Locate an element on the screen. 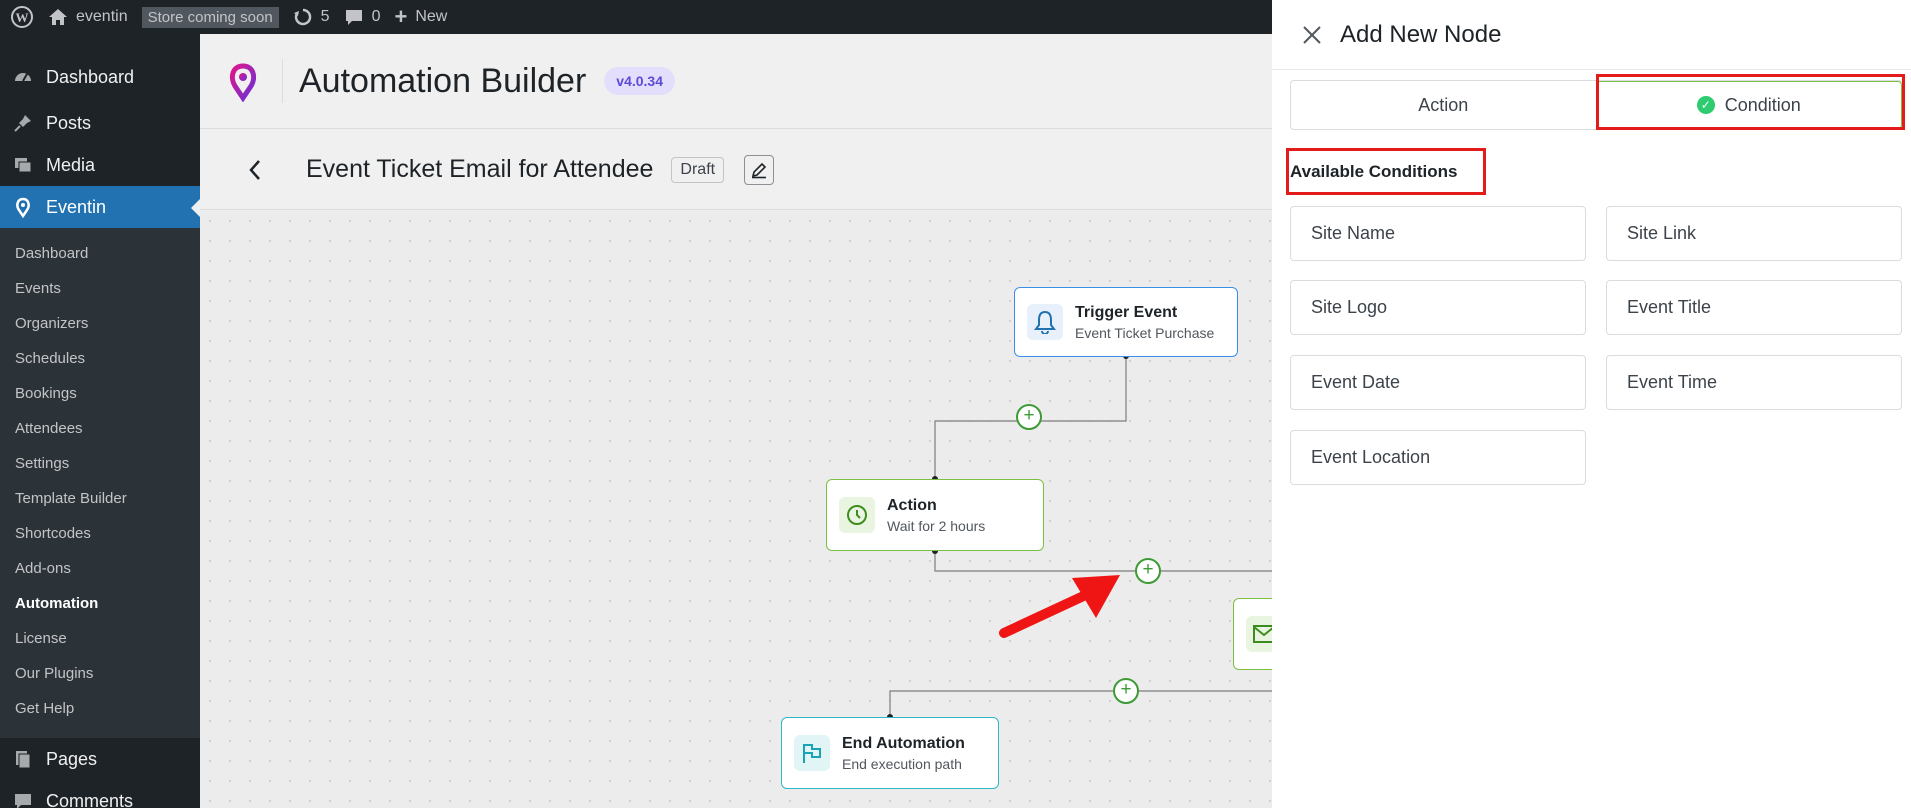 The height and width of the screenshot is (808, 1911). menu-label: Eventin is located at coordinates (76, 206).